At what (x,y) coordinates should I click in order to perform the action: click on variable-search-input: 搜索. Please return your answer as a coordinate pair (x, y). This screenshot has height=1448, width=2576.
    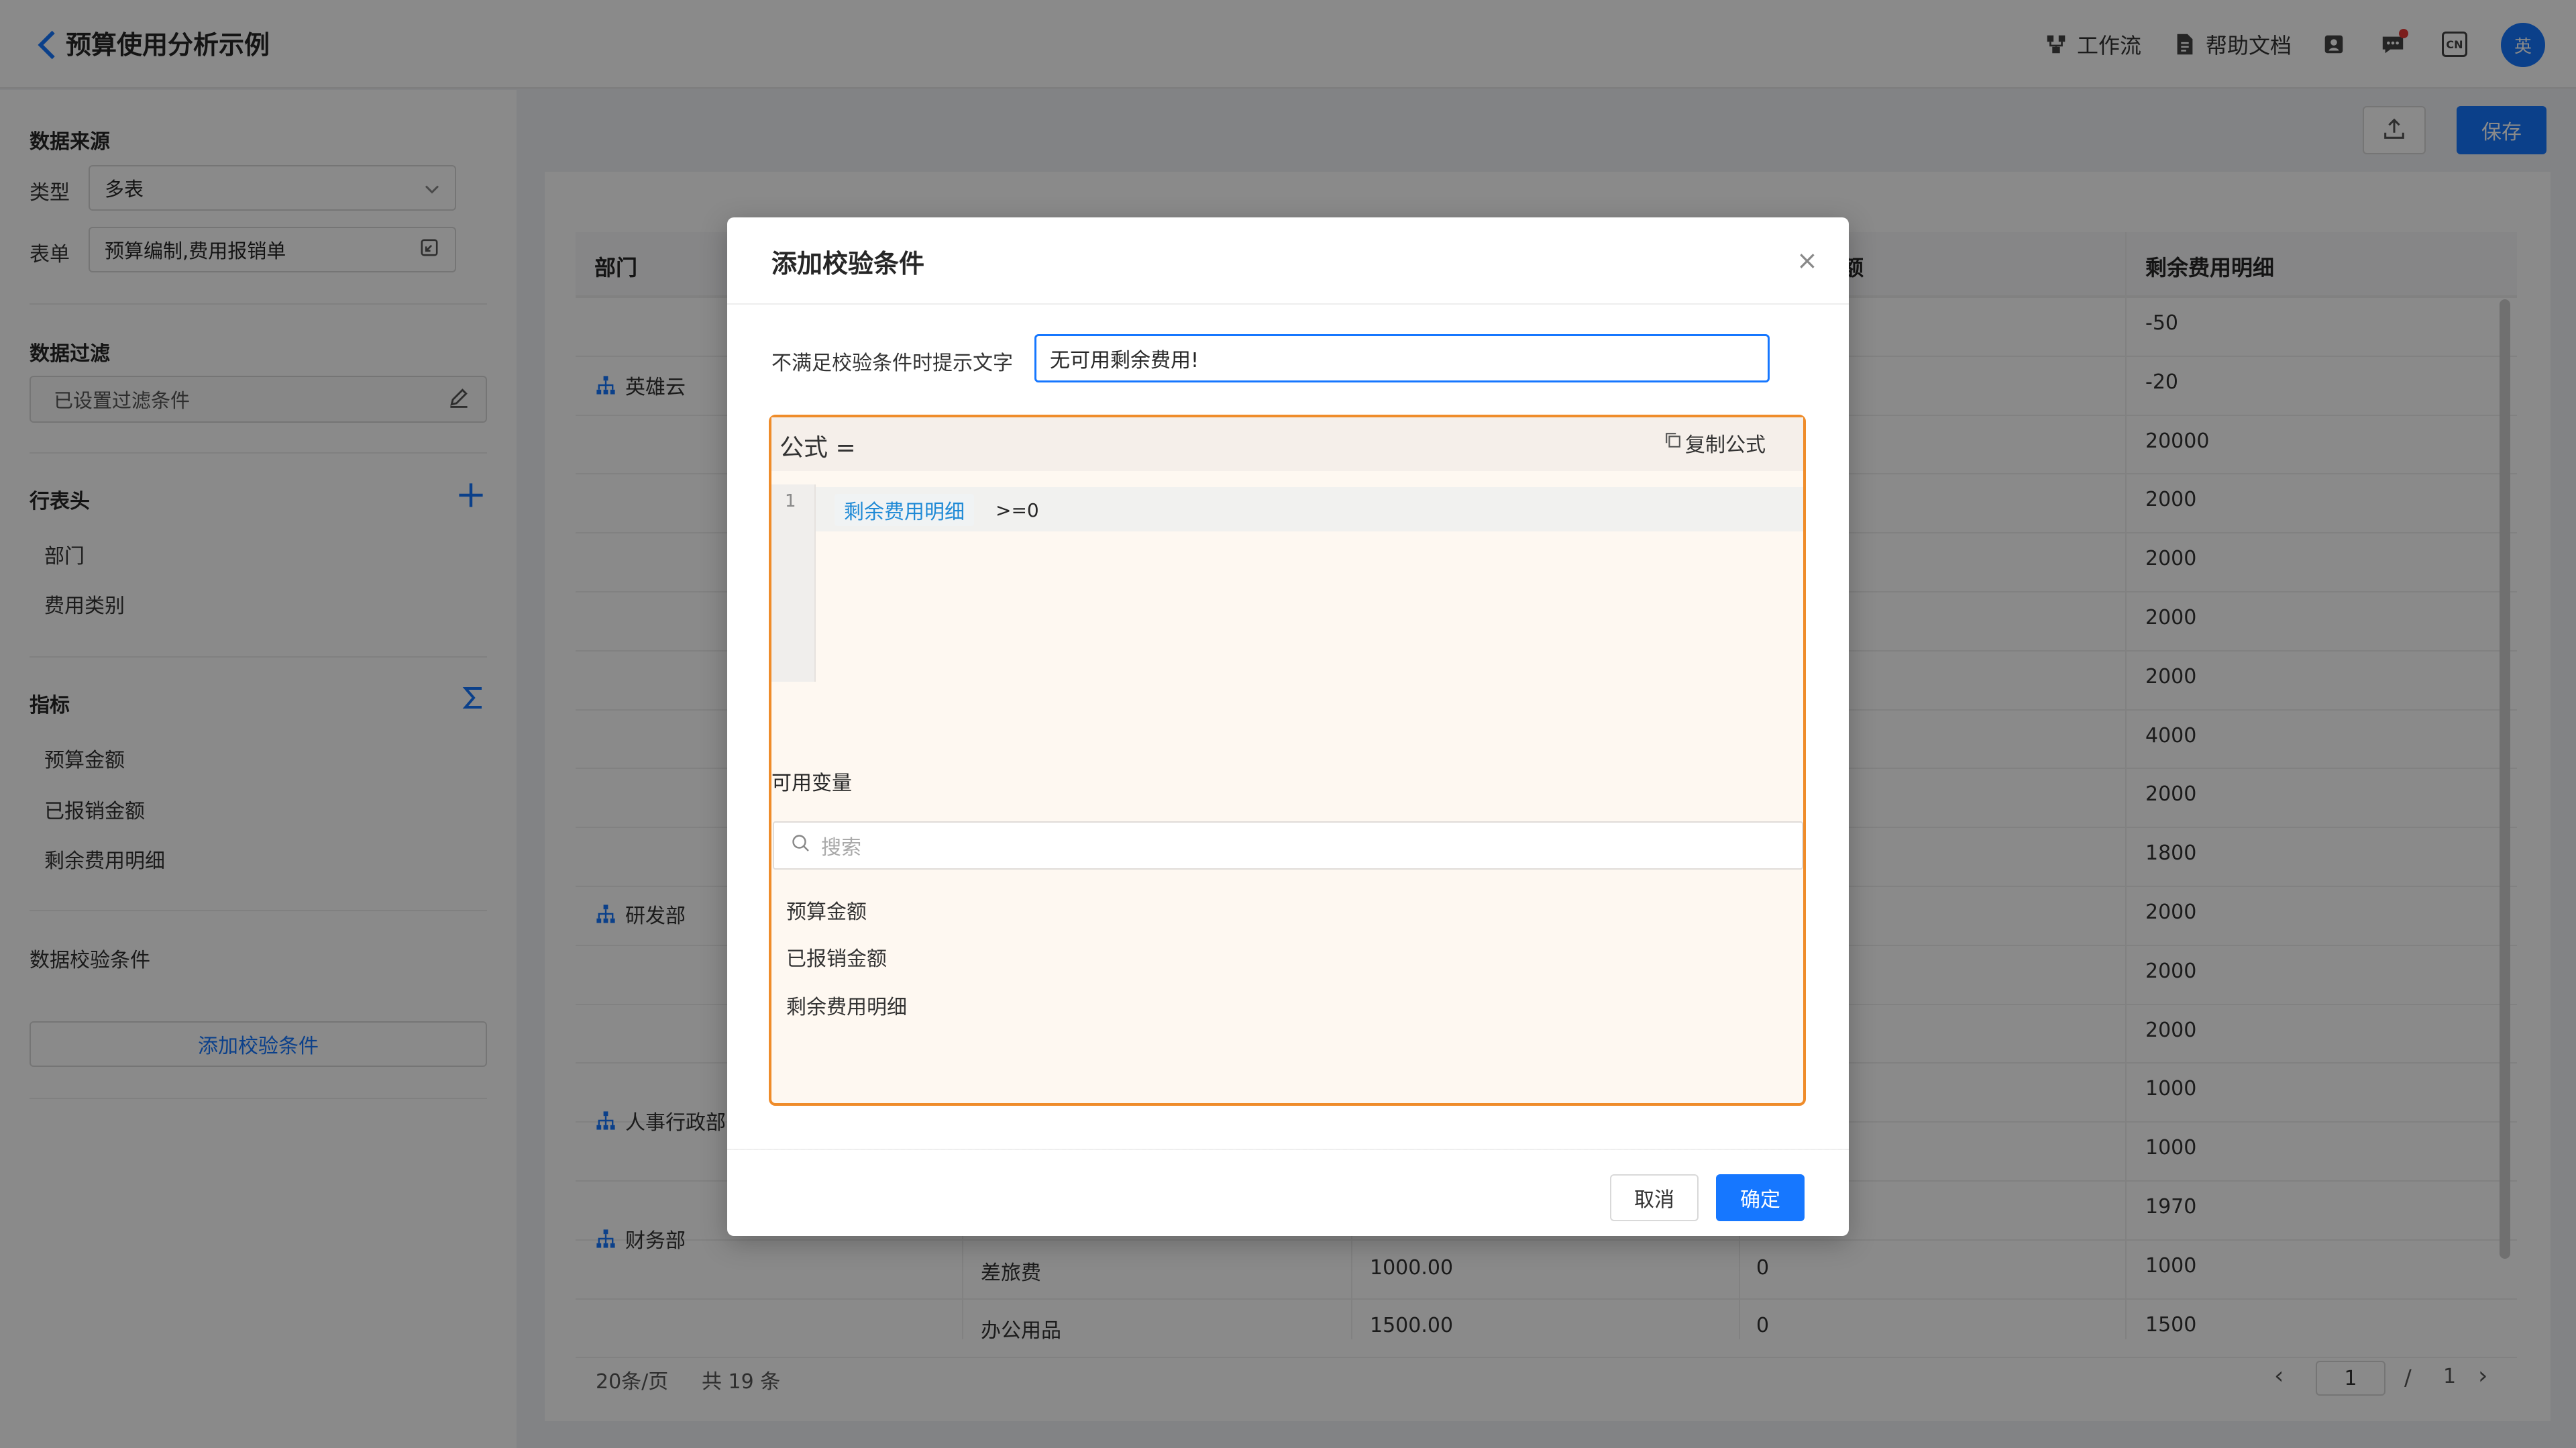
    Looking at the image, I should click on (1288, 846).